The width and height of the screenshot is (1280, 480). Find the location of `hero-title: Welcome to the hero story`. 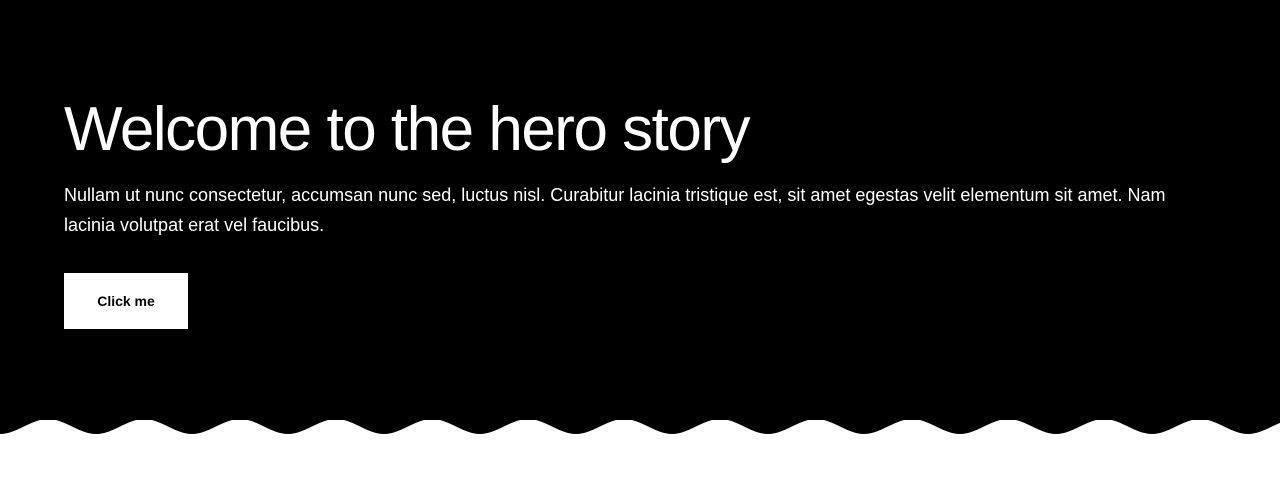

hero-title: Welcome to the hero story is located at coordinates (407, 129).